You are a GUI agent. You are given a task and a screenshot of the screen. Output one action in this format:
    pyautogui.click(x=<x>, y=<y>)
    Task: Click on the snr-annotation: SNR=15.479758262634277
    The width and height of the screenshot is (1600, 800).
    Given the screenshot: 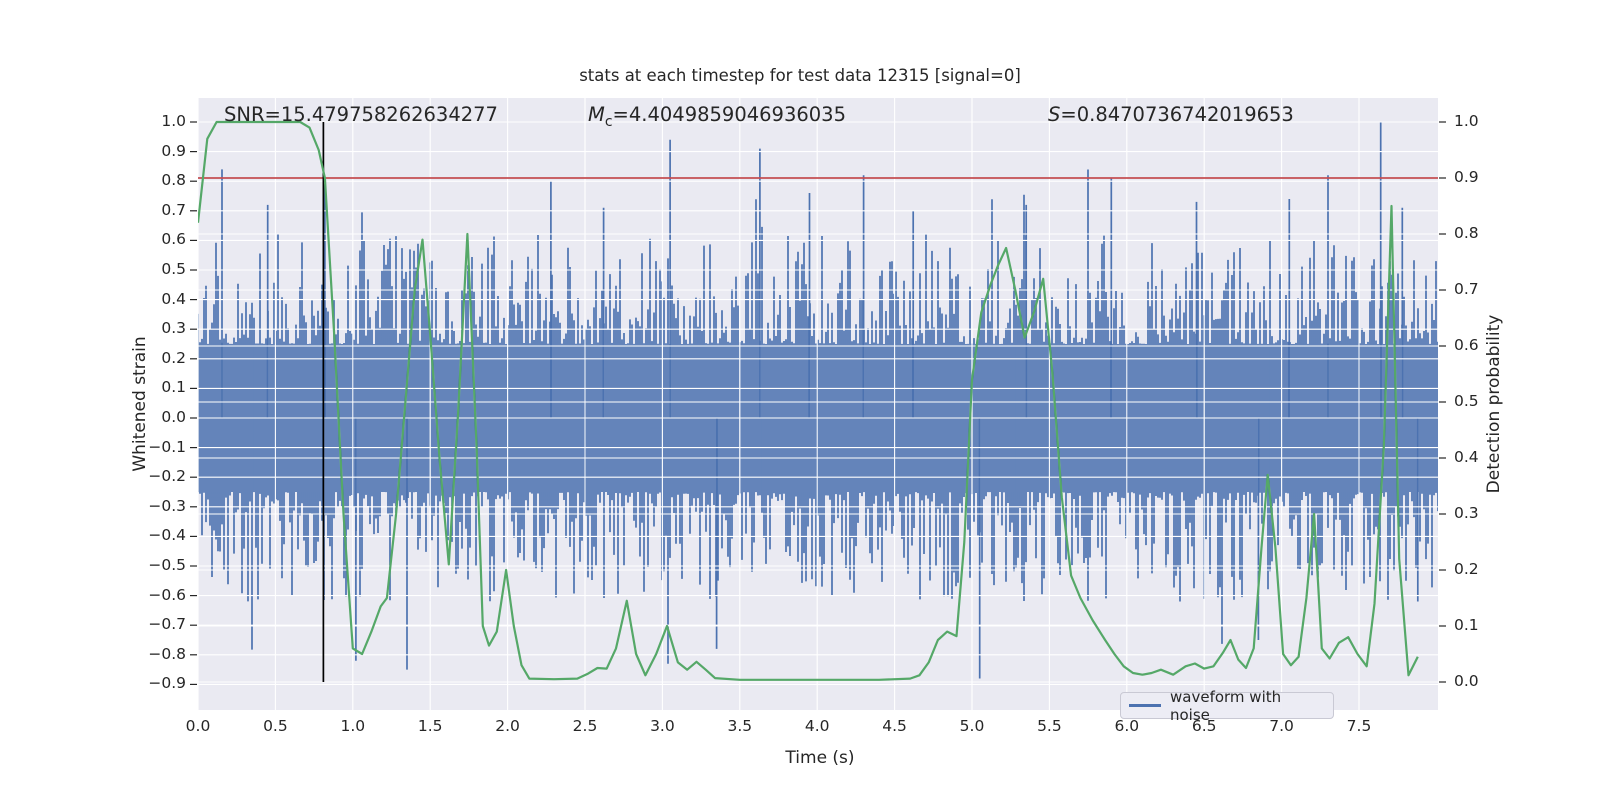 What is the action you would take?
    pyautogui.click(x=361, y=114)
    